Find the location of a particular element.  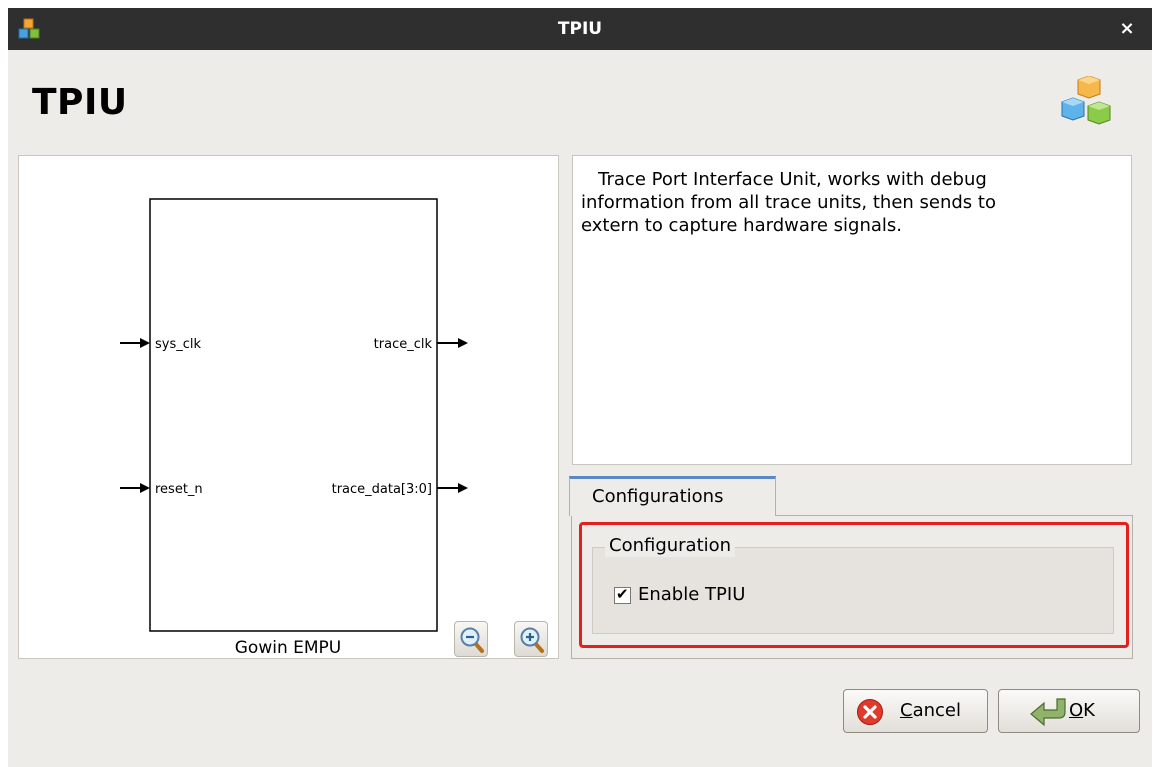

title-bar: TPIU × is located at coordinates (580, 29).